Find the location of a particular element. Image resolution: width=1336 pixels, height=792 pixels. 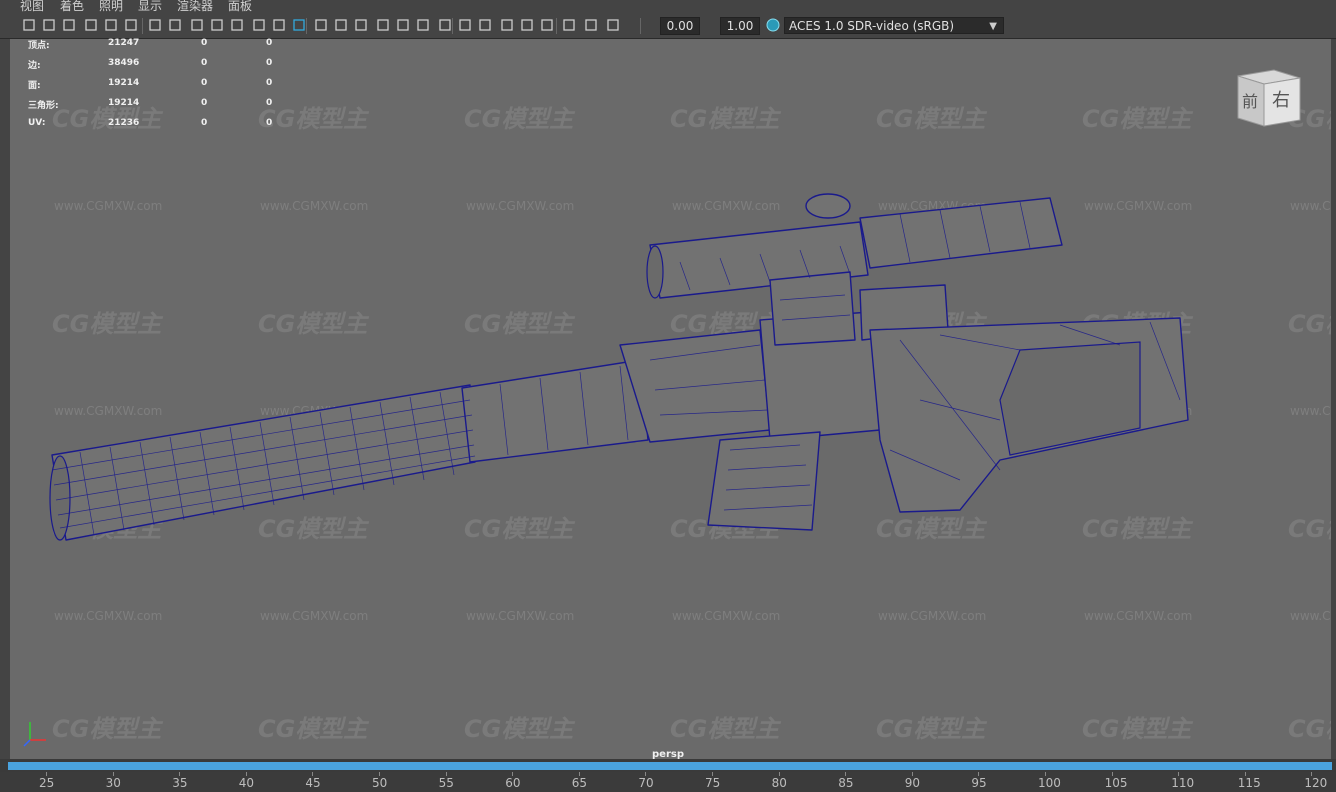

timeline-tick-label: 30 is located at coordinates (113, 783).